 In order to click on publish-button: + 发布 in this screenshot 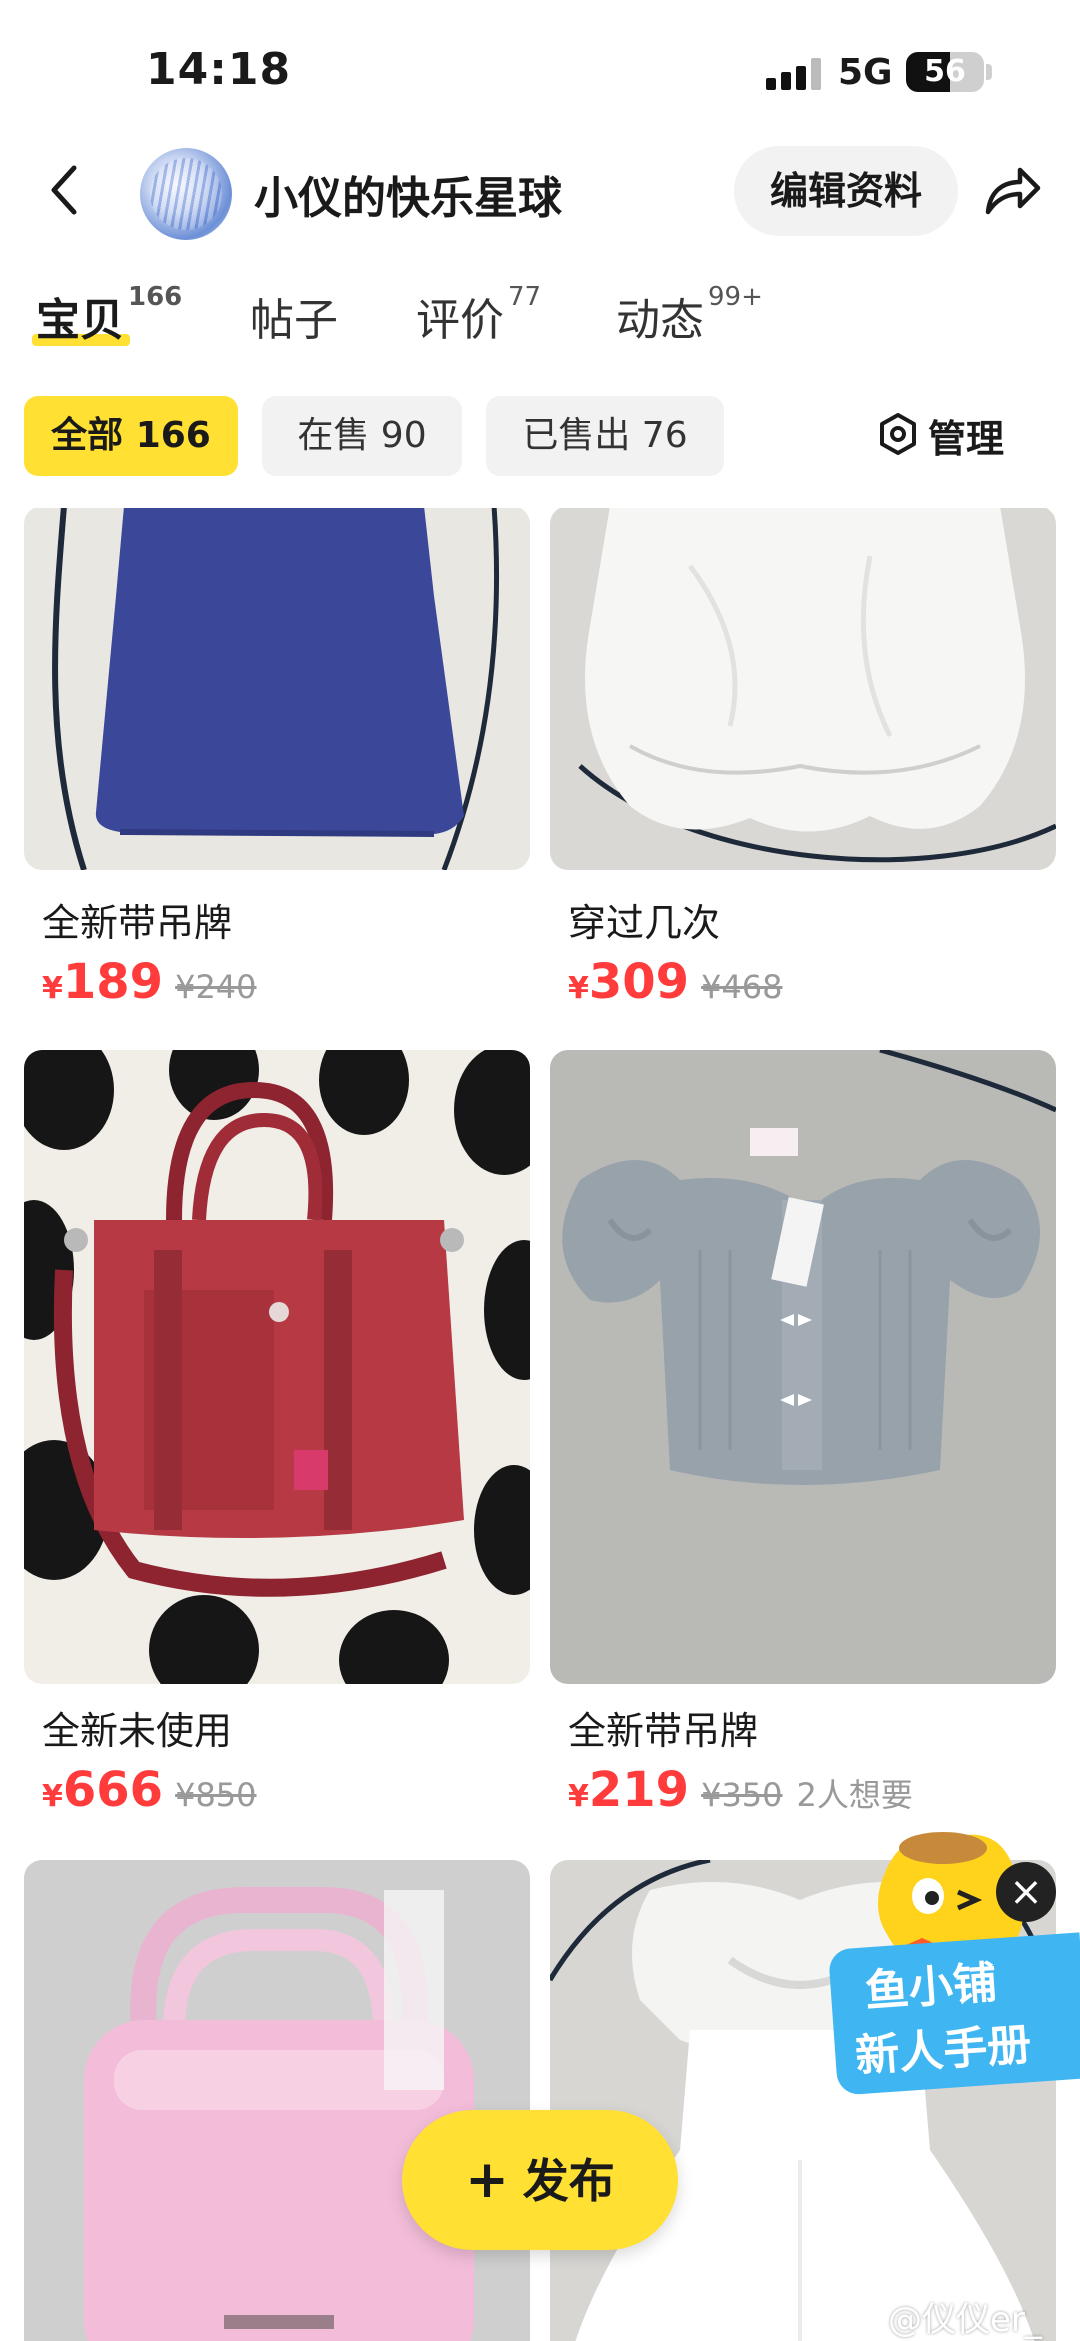, I will do `click(540, 2180)`.